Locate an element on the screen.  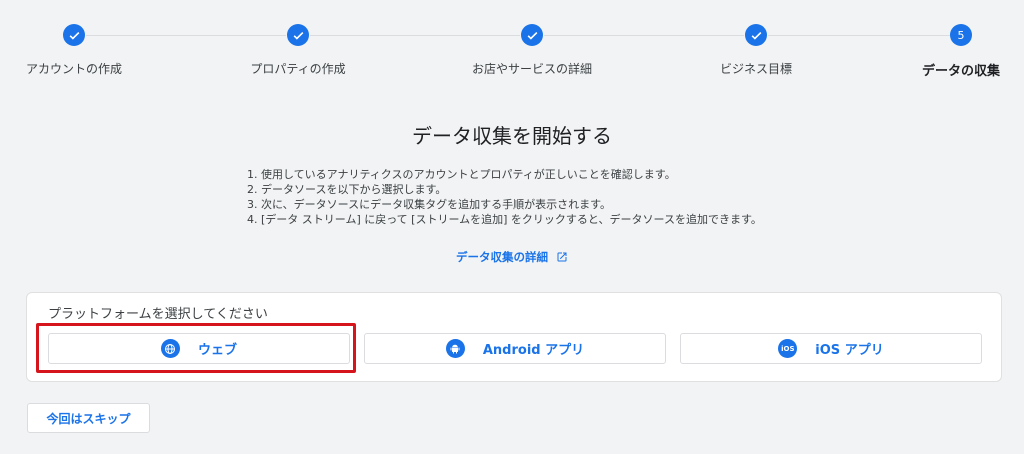
ios-icon: iOS is located at coordinates (788, 348).